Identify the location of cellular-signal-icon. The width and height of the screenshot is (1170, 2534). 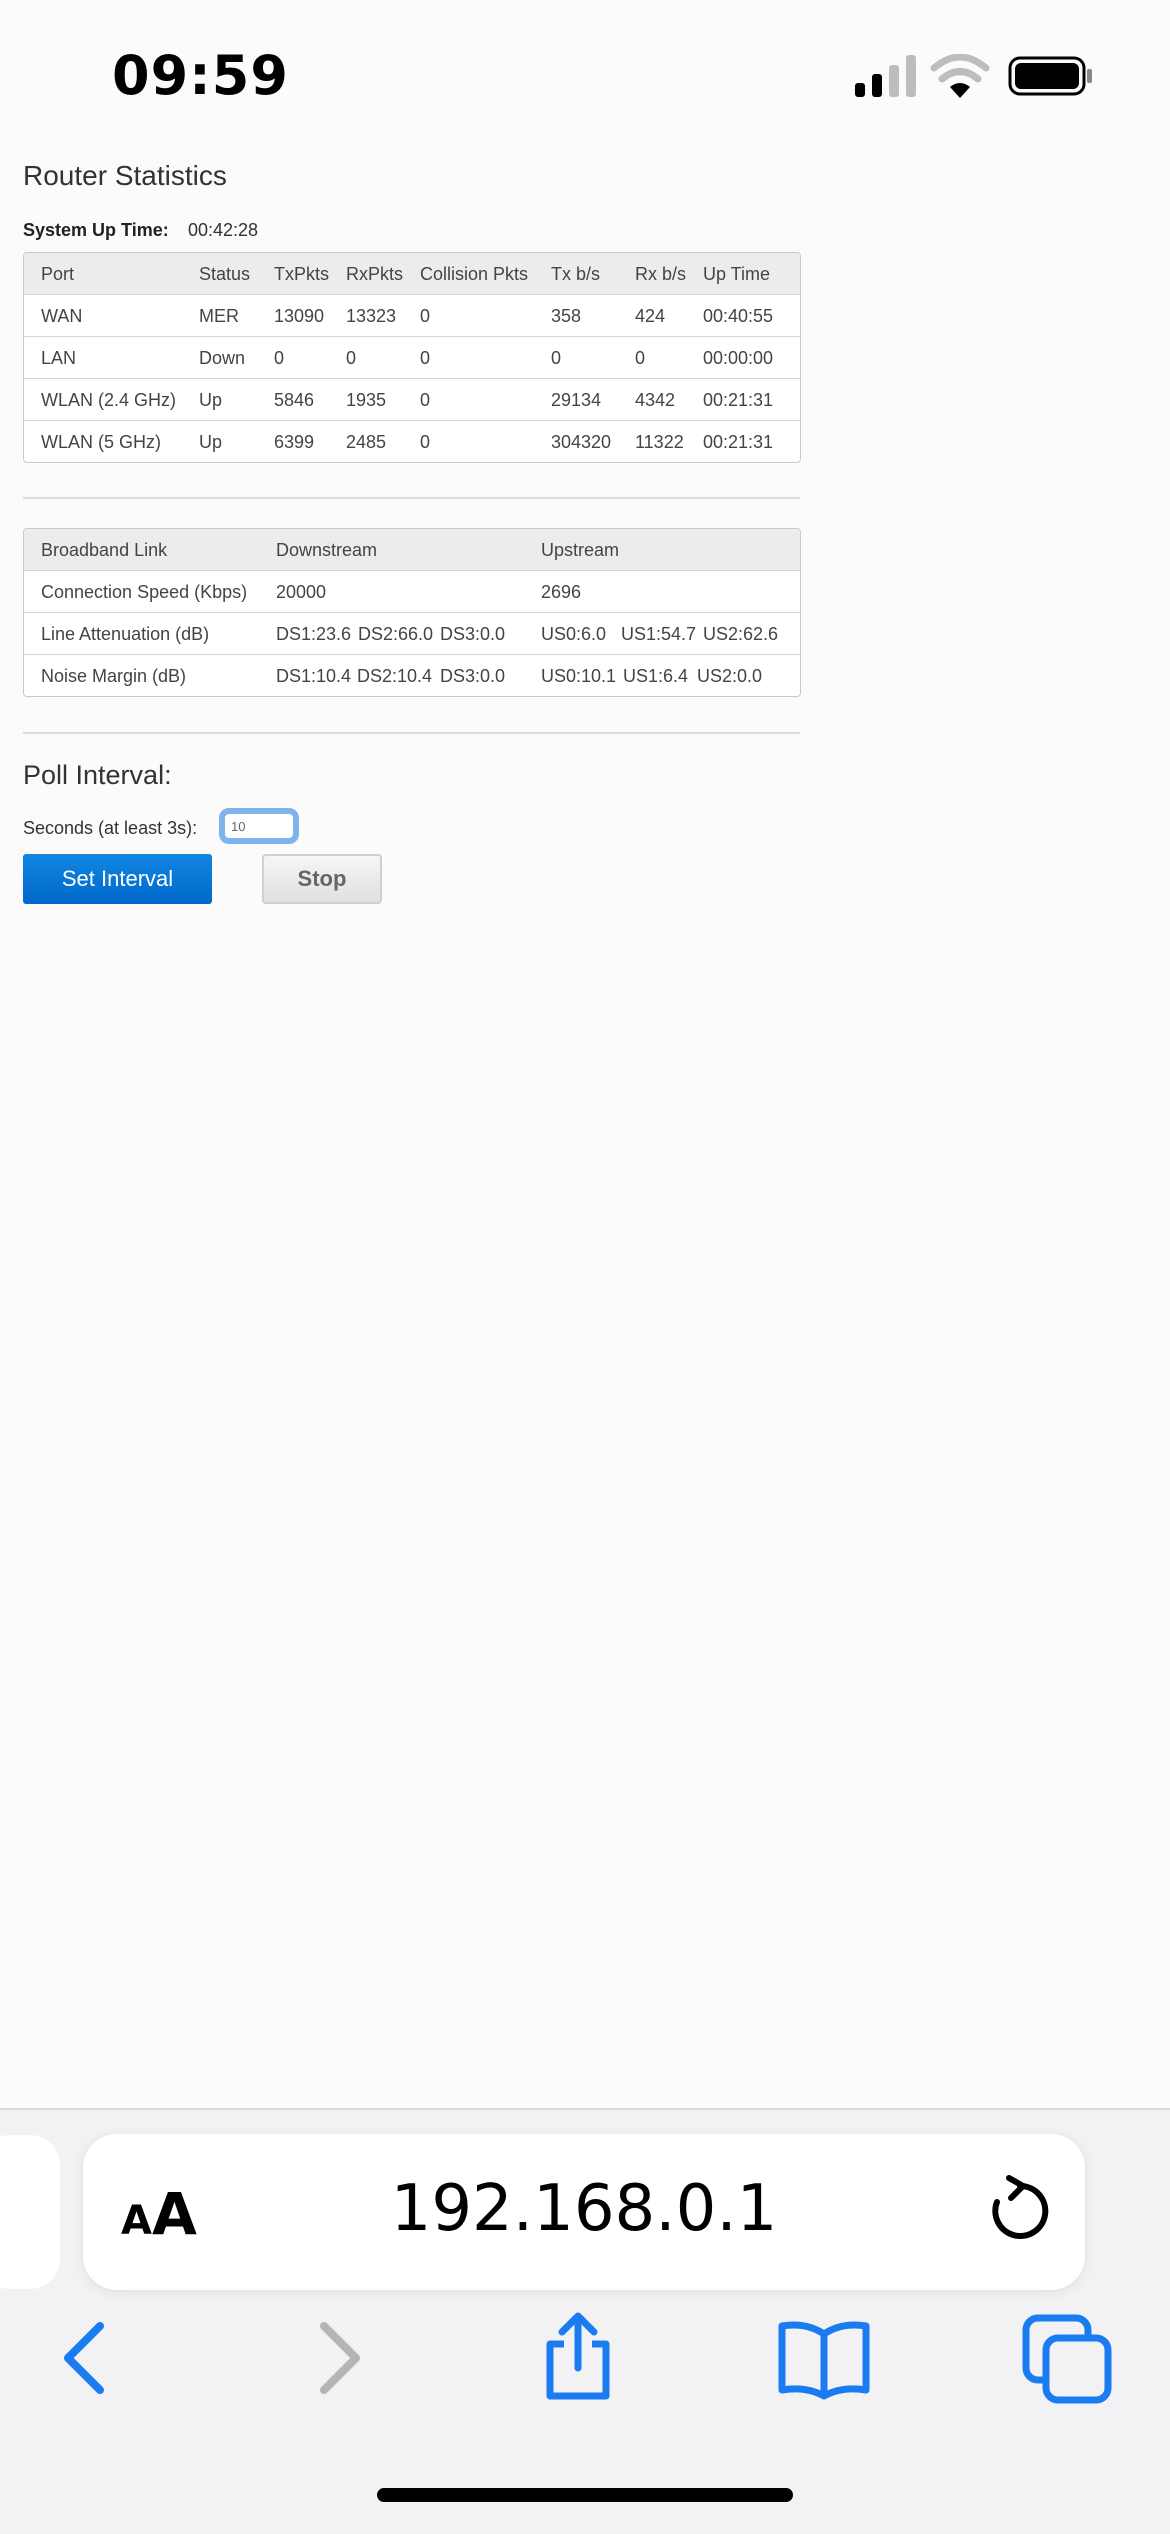
(885, 76).